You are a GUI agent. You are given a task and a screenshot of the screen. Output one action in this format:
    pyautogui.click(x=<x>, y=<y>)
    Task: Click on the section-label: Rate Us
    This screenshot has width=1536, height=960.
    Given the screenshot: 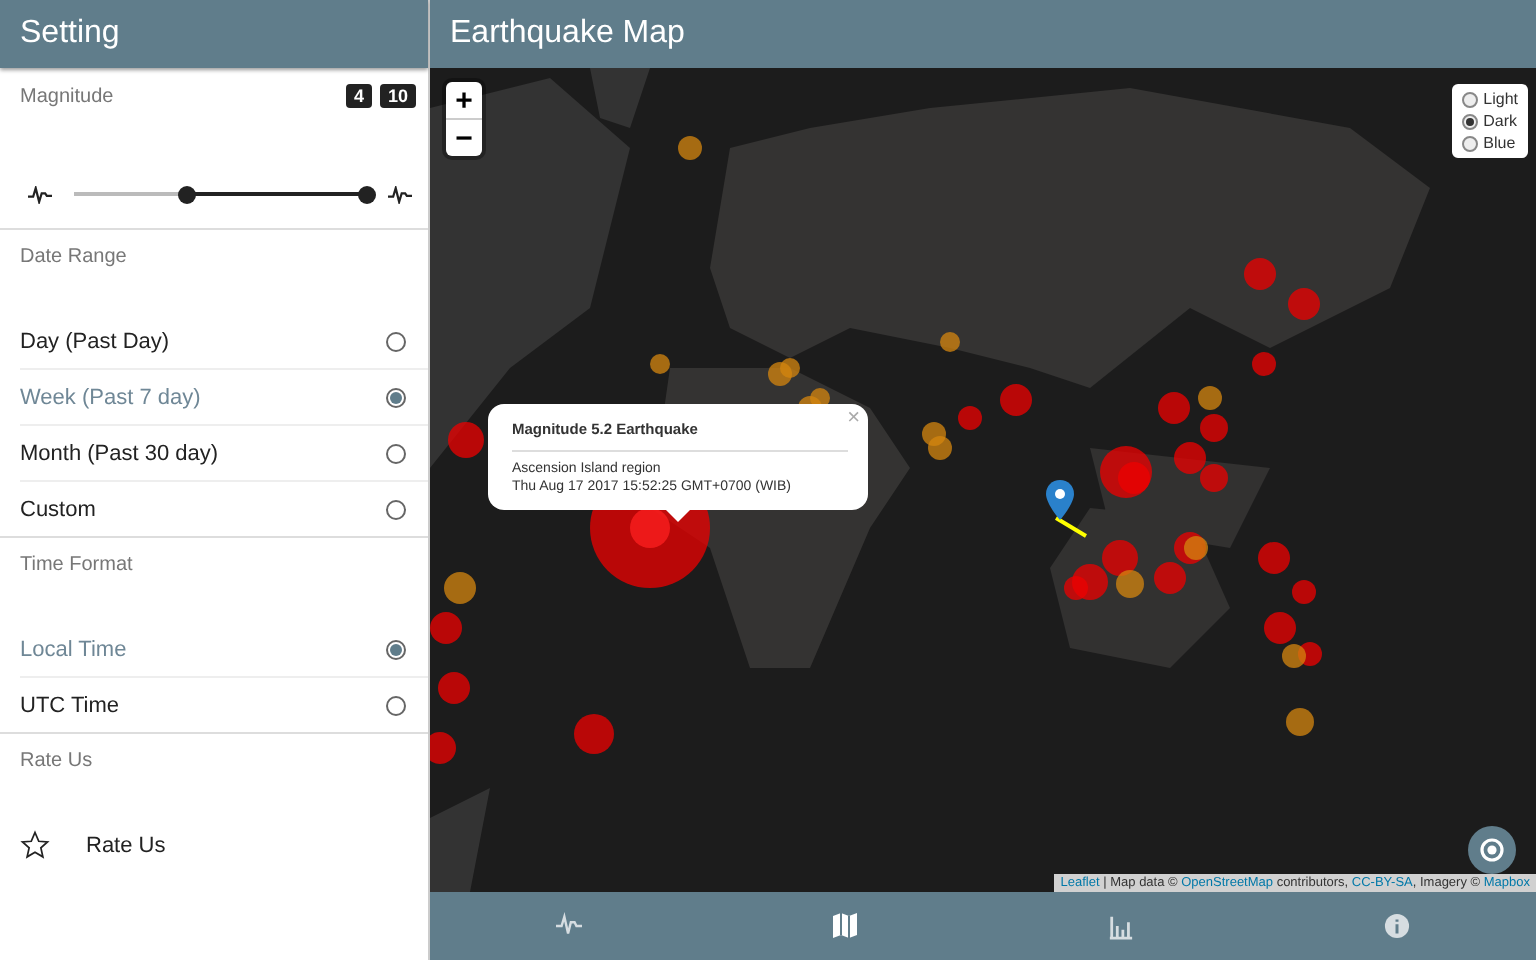 What is the action you would take?
    pyautogui.click(x=56, y=761)
    